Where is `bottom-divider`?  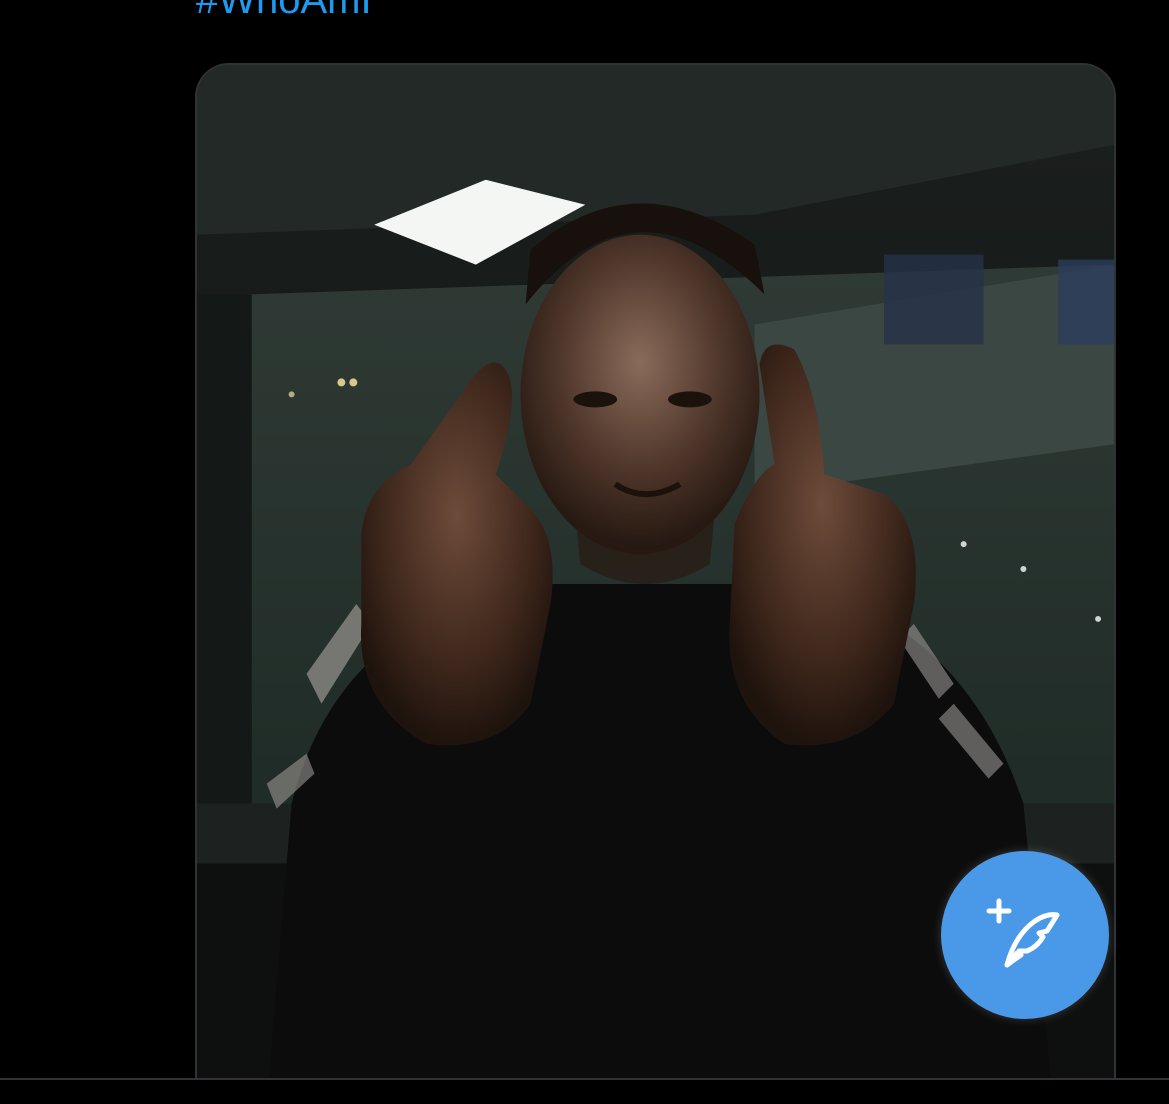 bottom-divider is located at coordinates (584, 1091).